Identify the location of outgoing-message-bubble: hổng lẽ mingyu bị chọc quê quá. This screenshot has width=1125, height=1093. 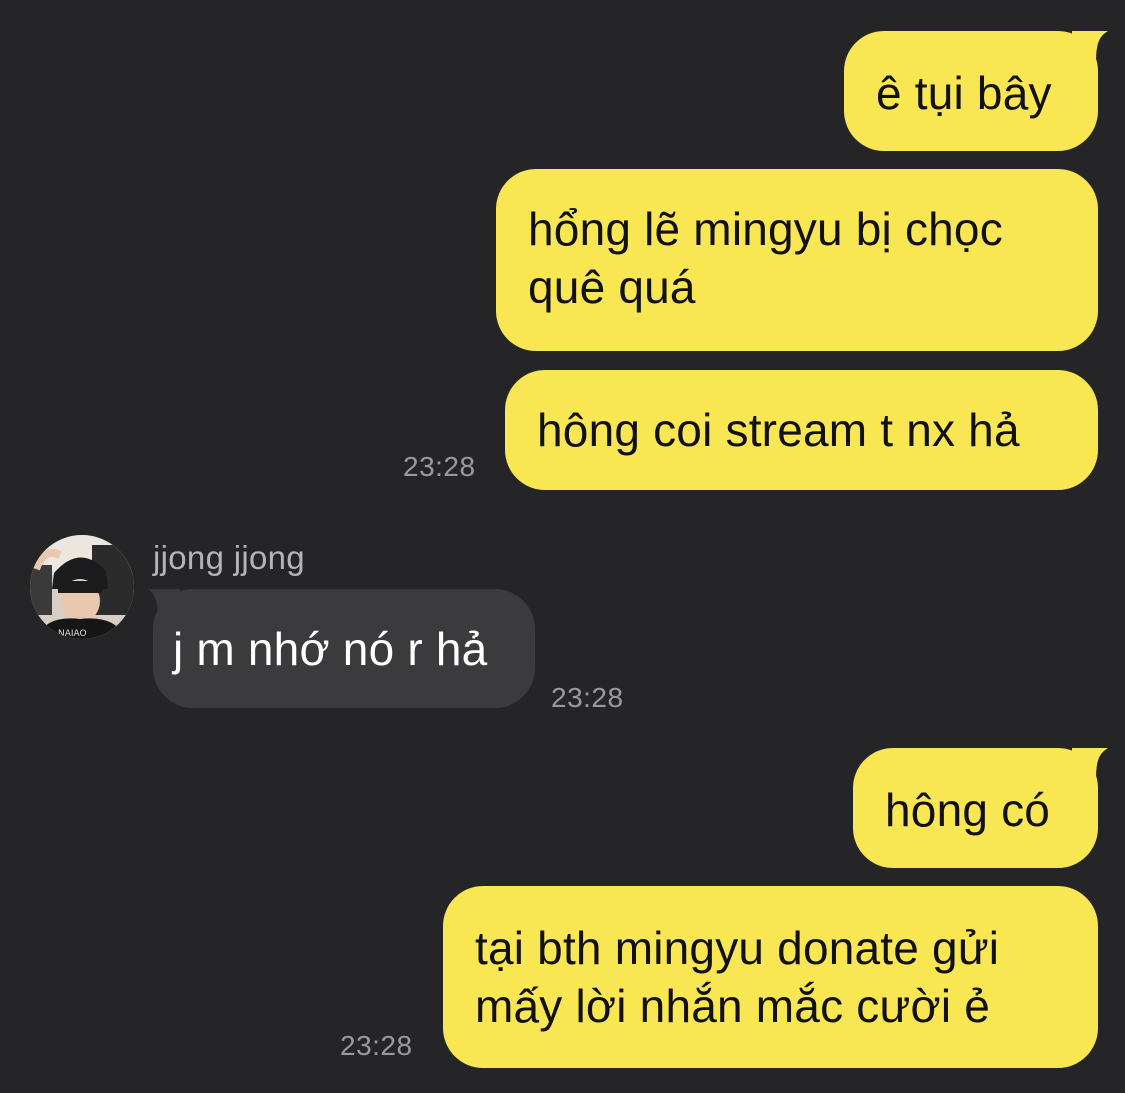
(797, 260).